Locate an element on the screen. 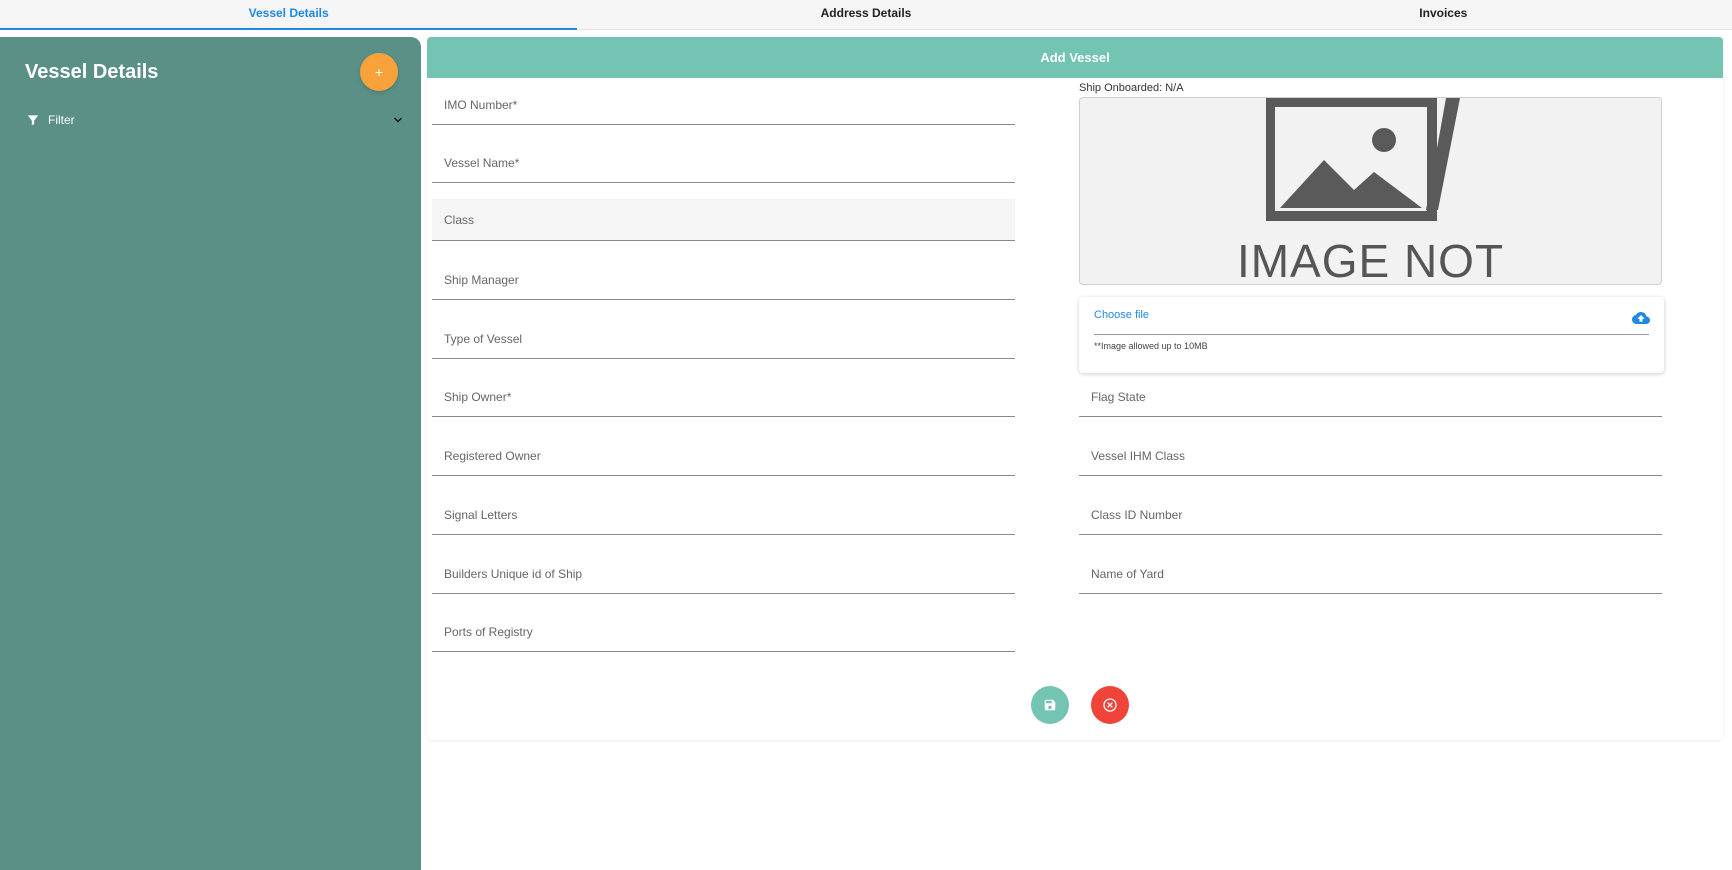 This screenshot has width=1732, height=870. top-tab-bar: Vessel Details Address Details Invoices is located at coordinates (866, 15).